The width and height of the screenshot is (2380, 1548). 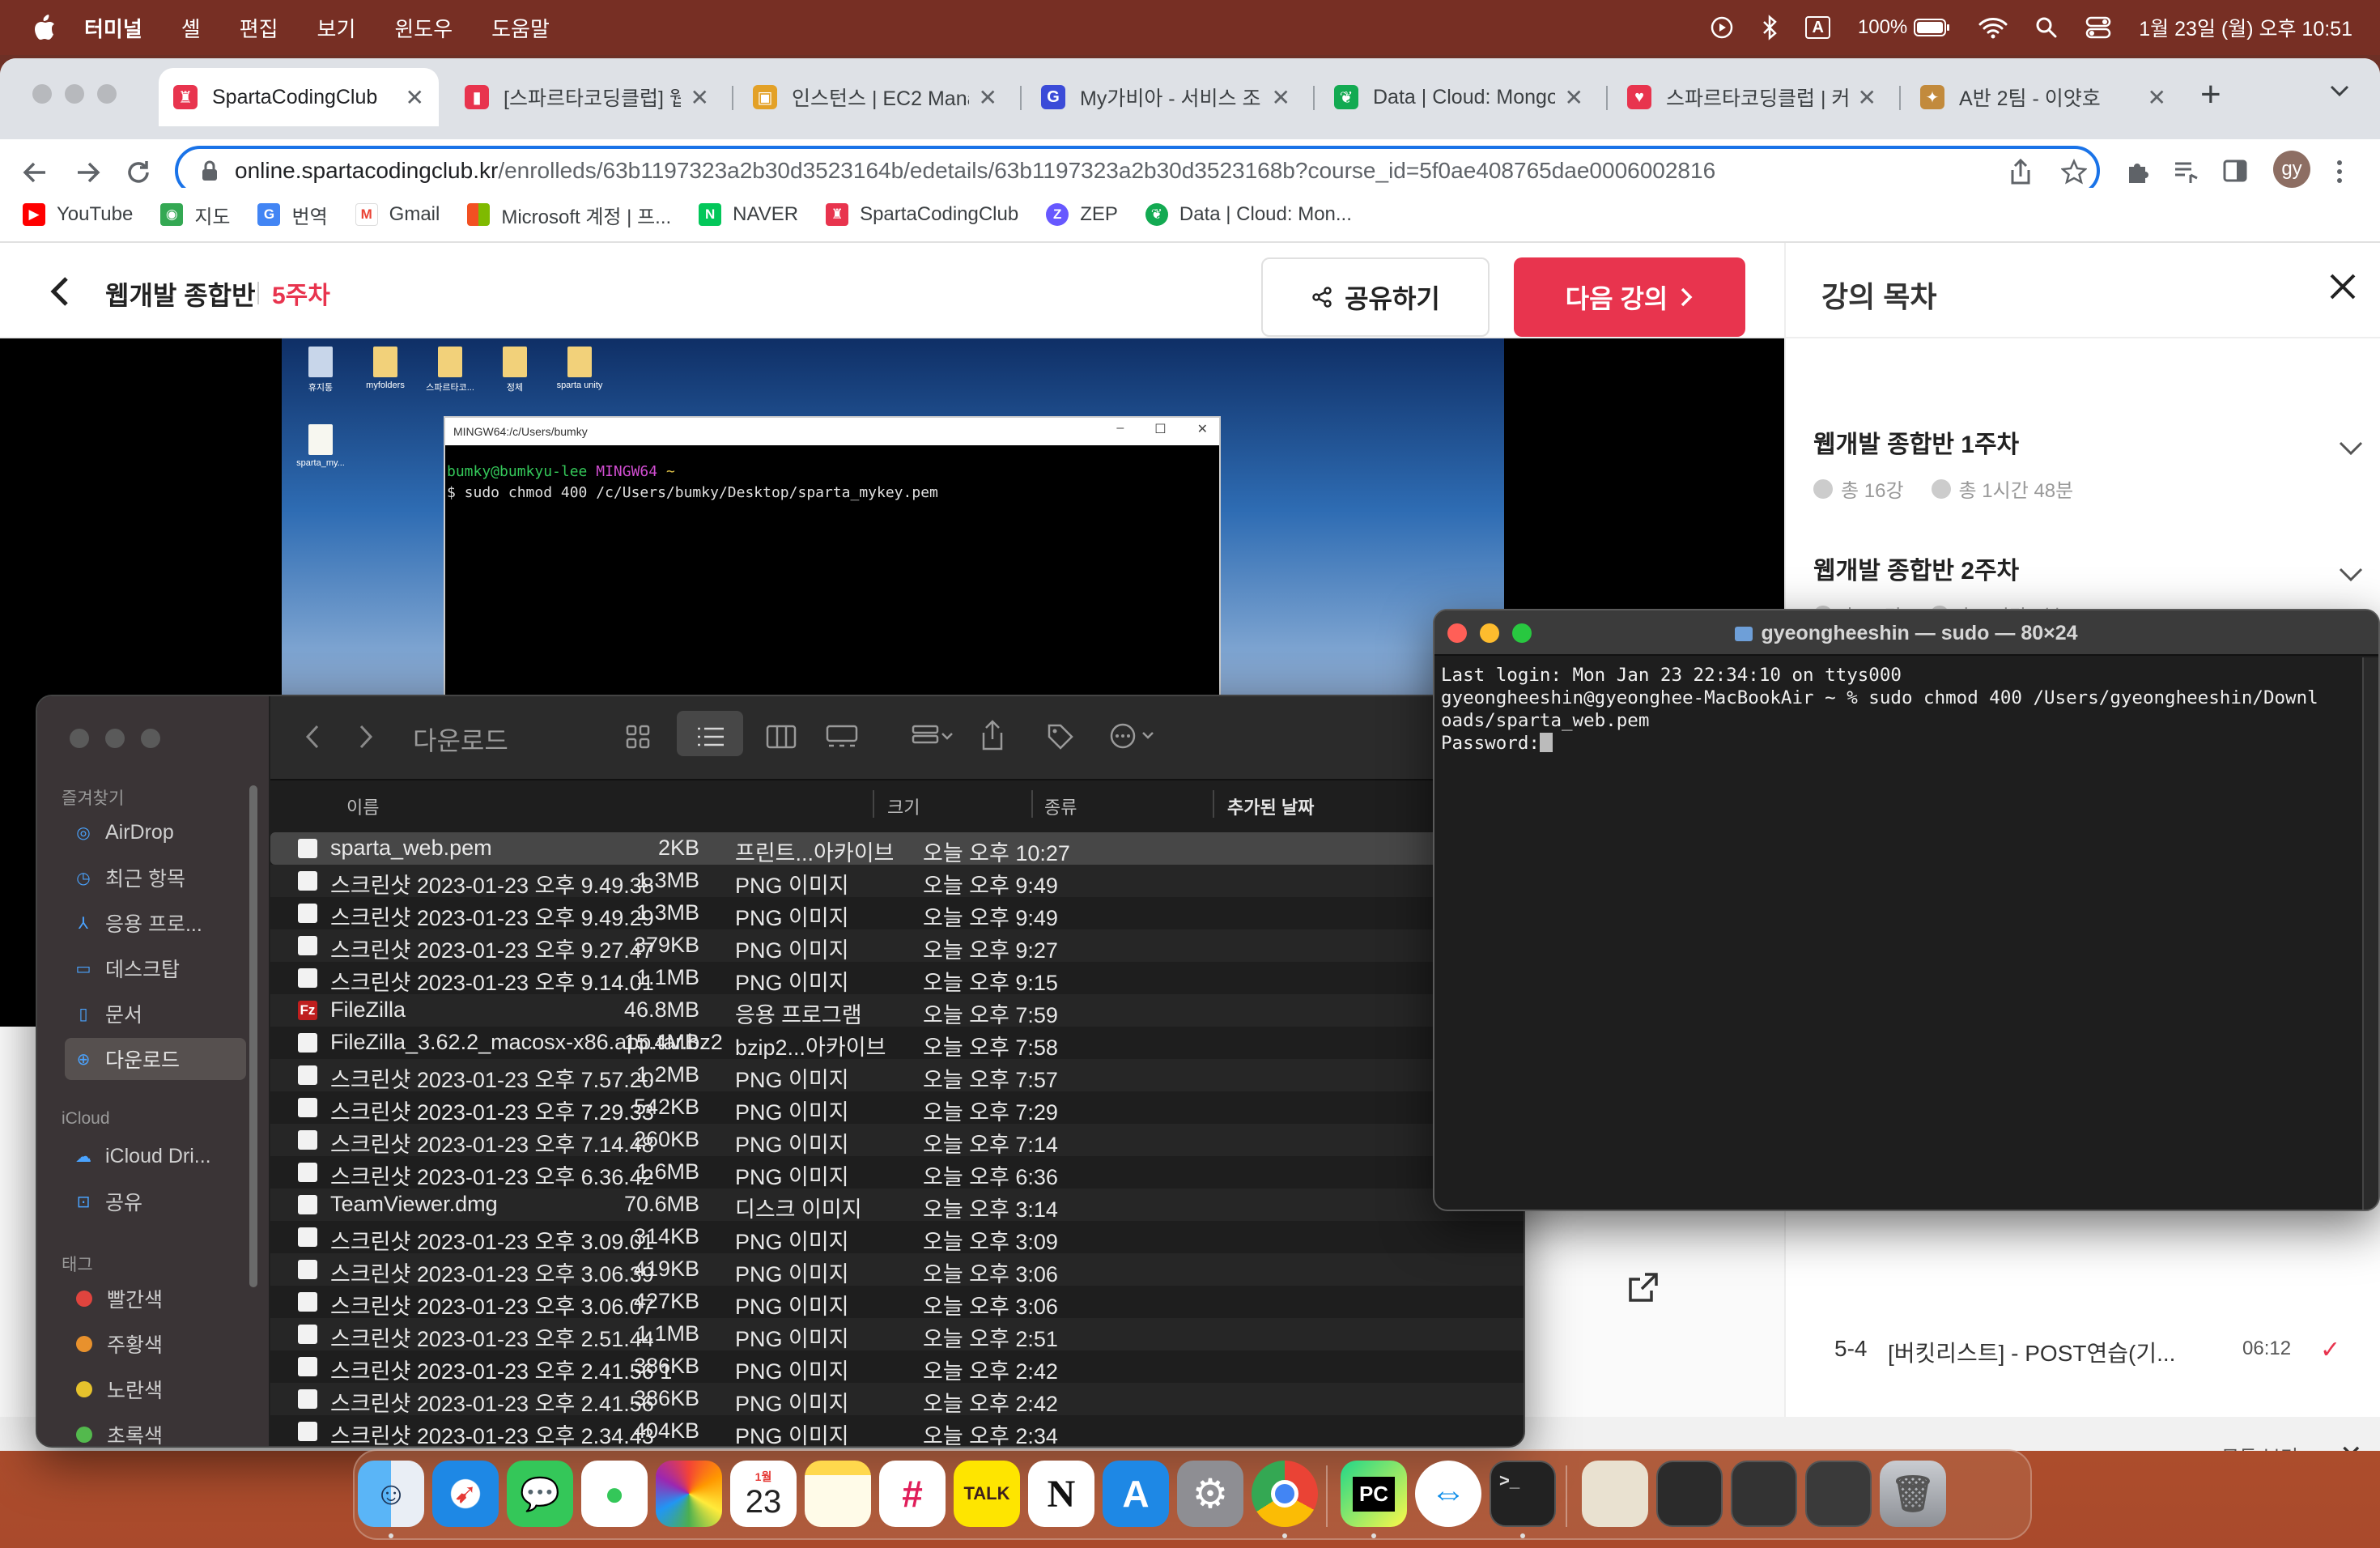 What do you see at coordinates (2339, 172) in the screenshot?
I see `chrome-menu-icon` at bounding box center [2339, 172].